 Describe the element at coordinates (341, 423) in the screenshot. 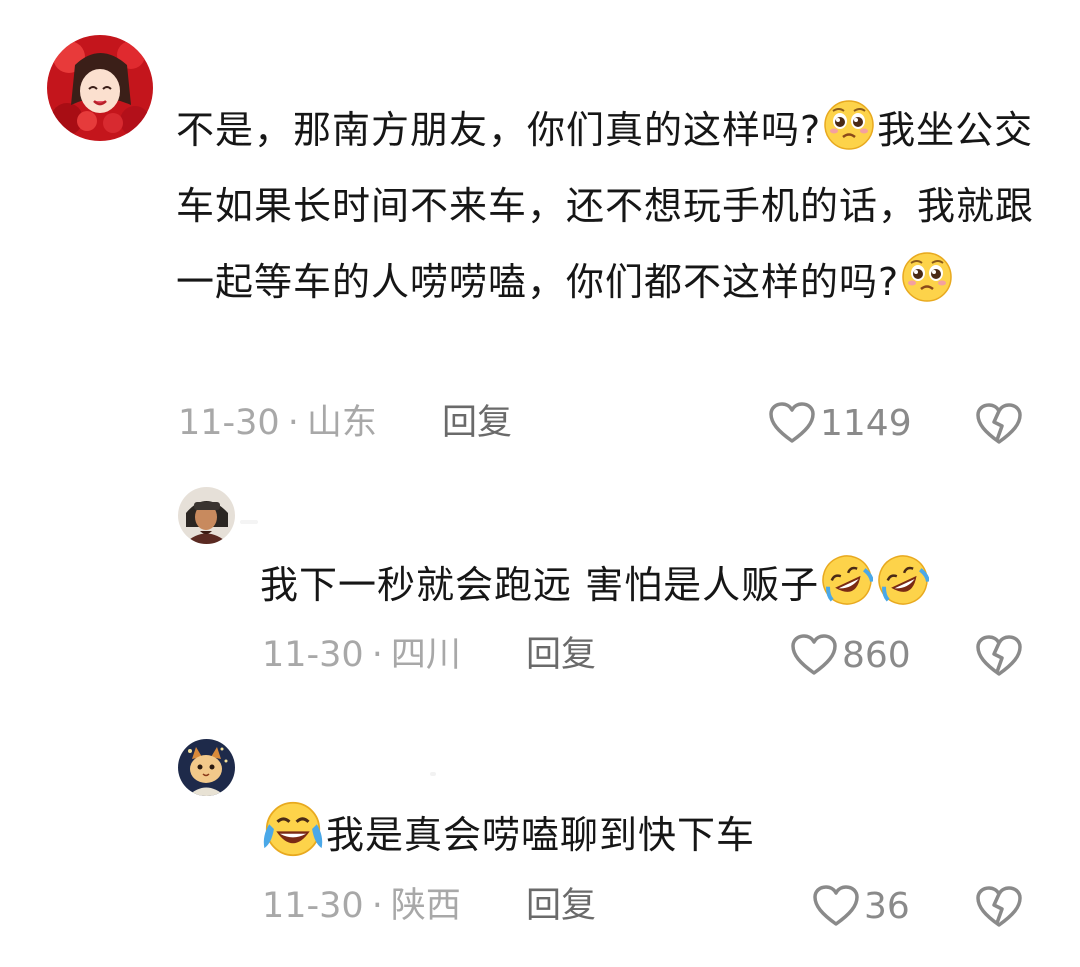

I see `comment-location: 山东` at that location.